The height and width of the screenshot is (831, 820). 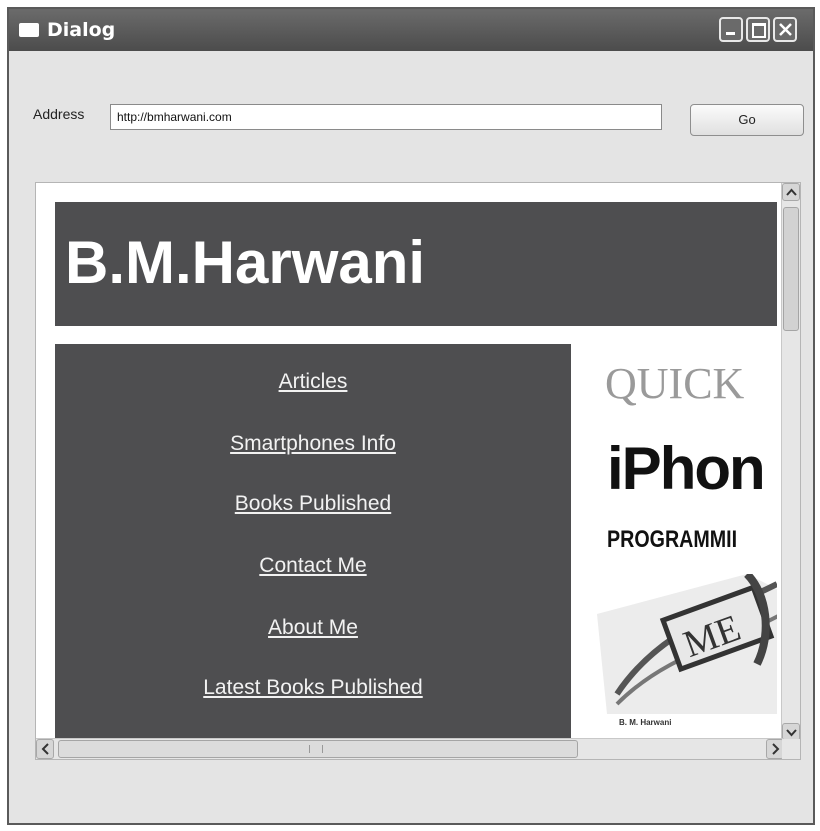 What do you see at coordinates (313, 382) in the screenshot?
I see `nav-link-articles: Articles` at bounding box center [313, 382].